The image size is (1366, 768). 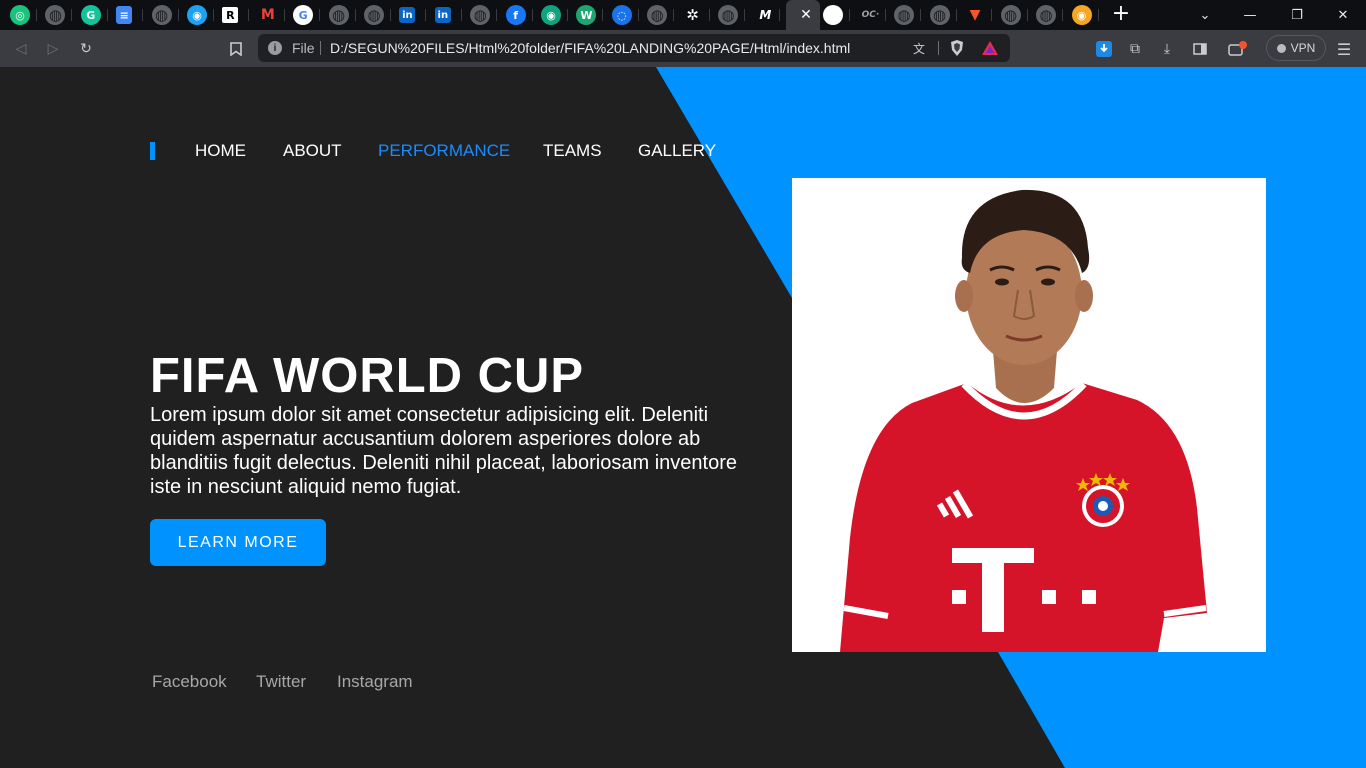 I want to click on extensions-icon: ⧉, so click(x=1135, y=49).